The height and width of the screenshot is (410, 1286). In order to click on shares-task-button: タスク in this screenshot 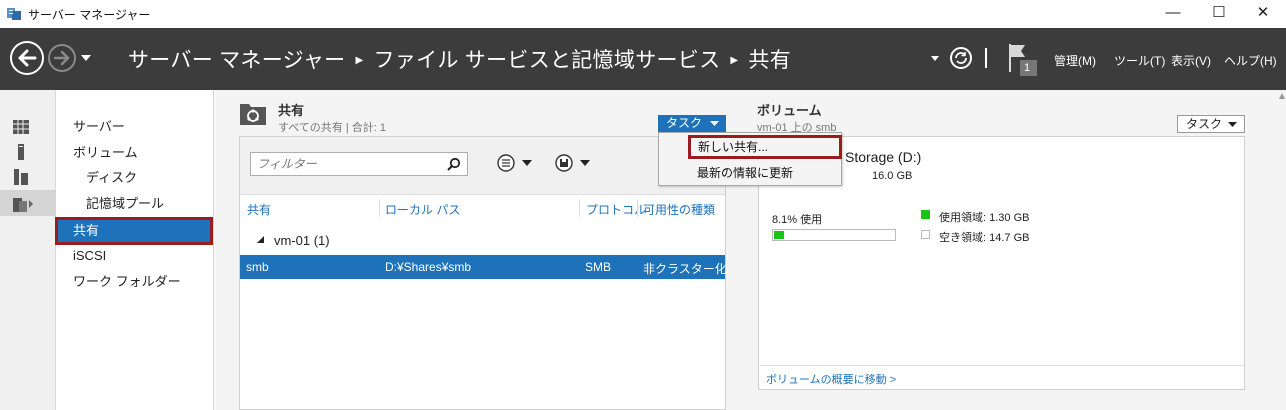, I will do `click(692, 124)`.